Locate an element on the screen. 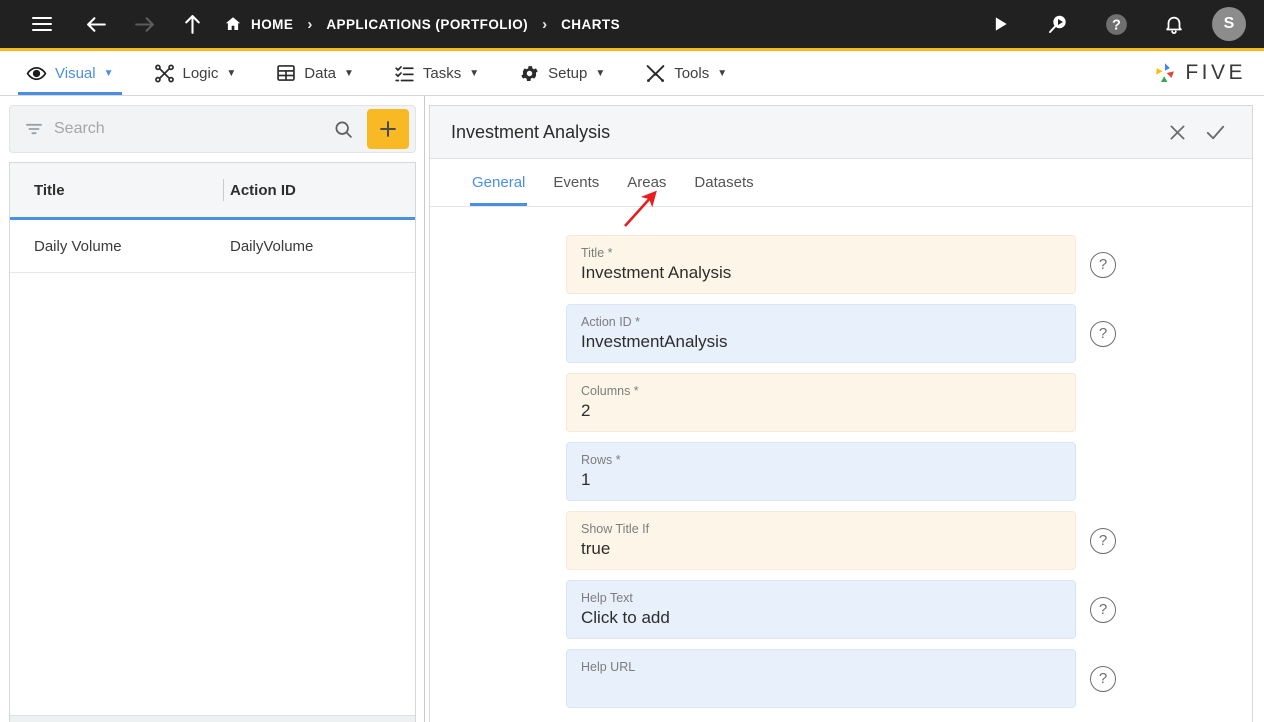  tab-areas: Areas is located at coordinates (646, 182).